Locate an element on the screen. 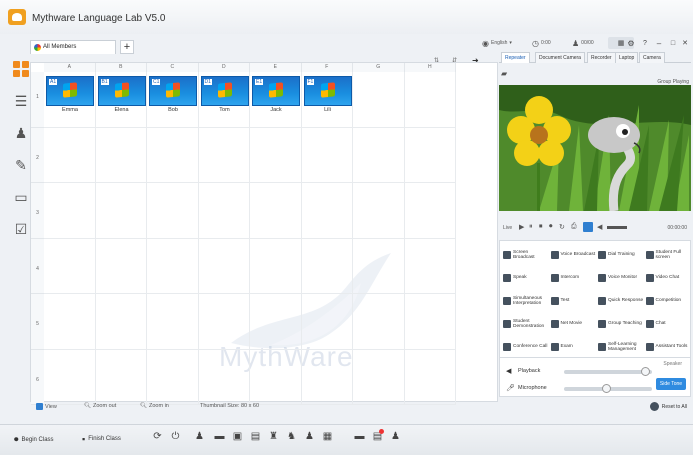  begin-class-button: ⏺ Begin Class is located at coordinates (34, 439).